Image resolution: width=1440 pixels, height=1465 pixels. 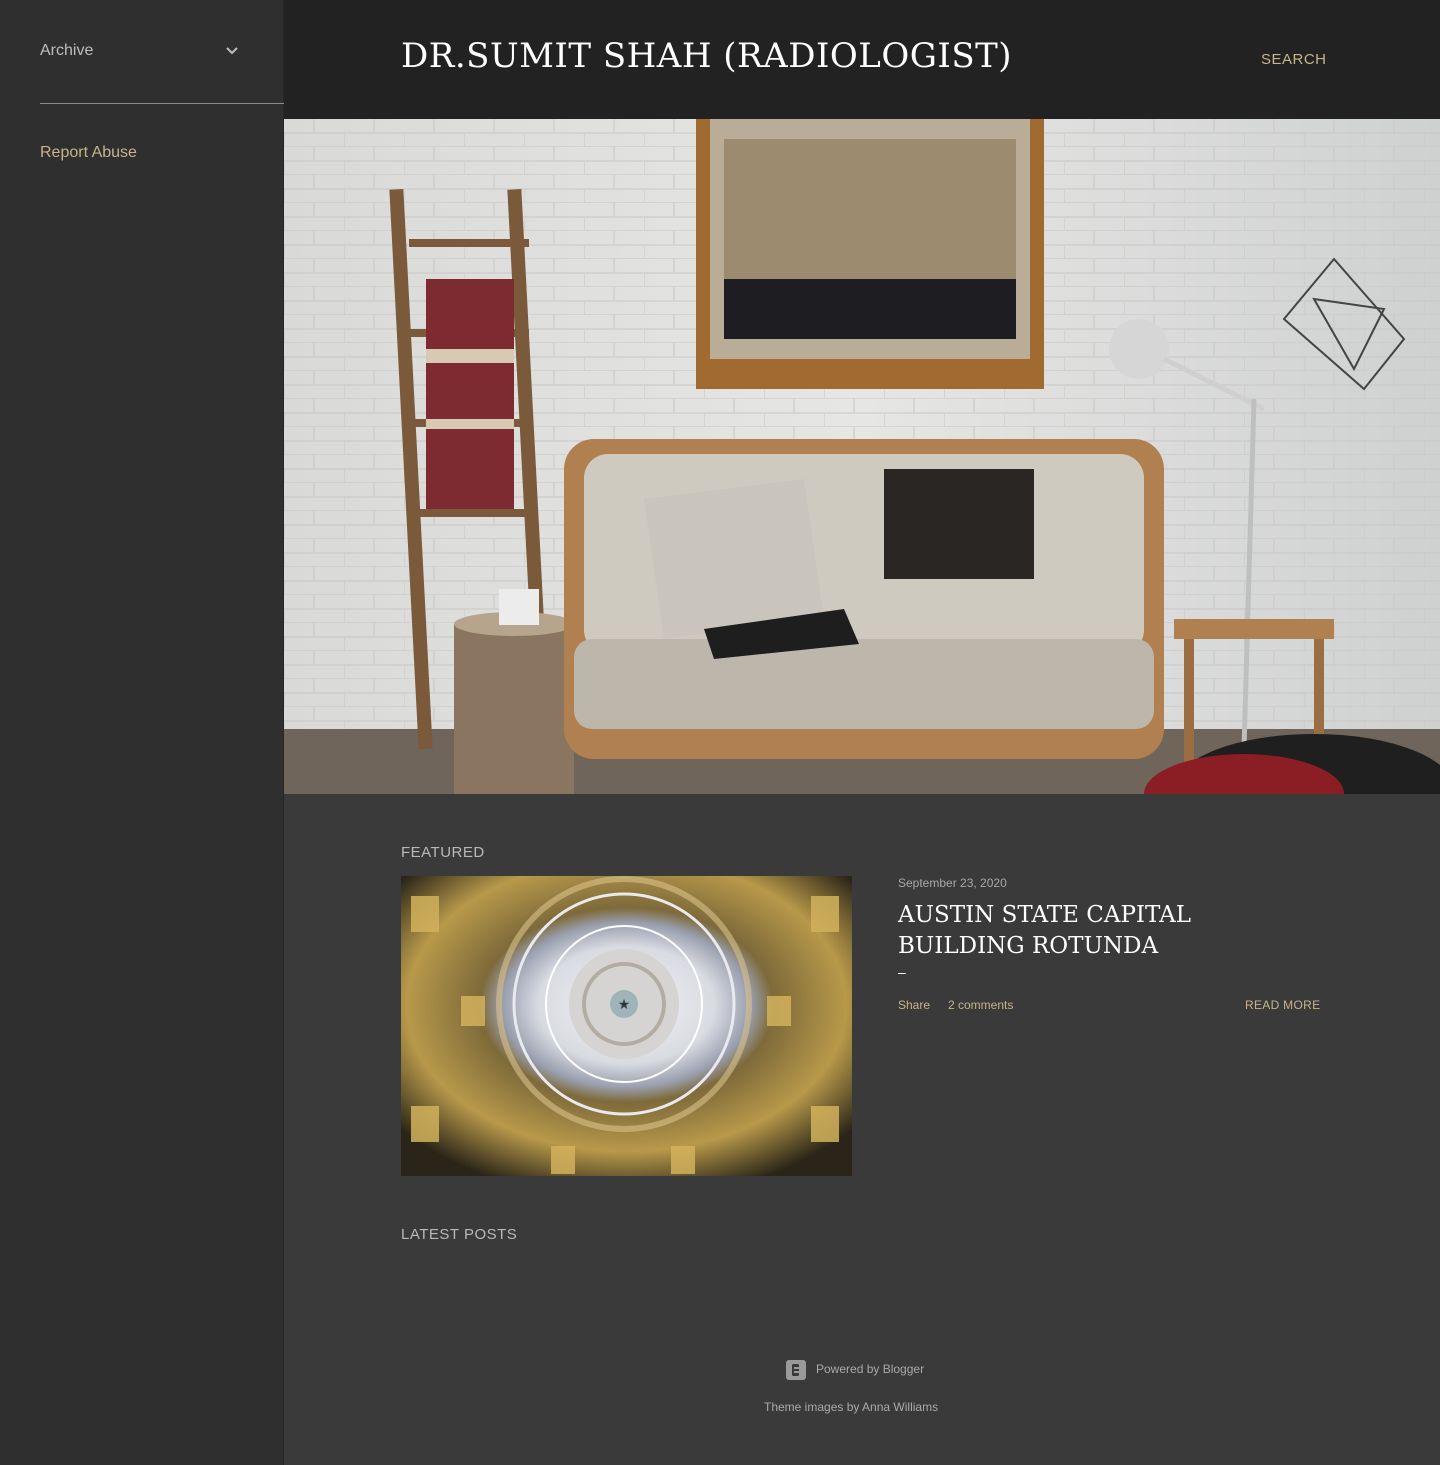 I want to click on archive-dropdown: Archive, so click(x=162, y=52).